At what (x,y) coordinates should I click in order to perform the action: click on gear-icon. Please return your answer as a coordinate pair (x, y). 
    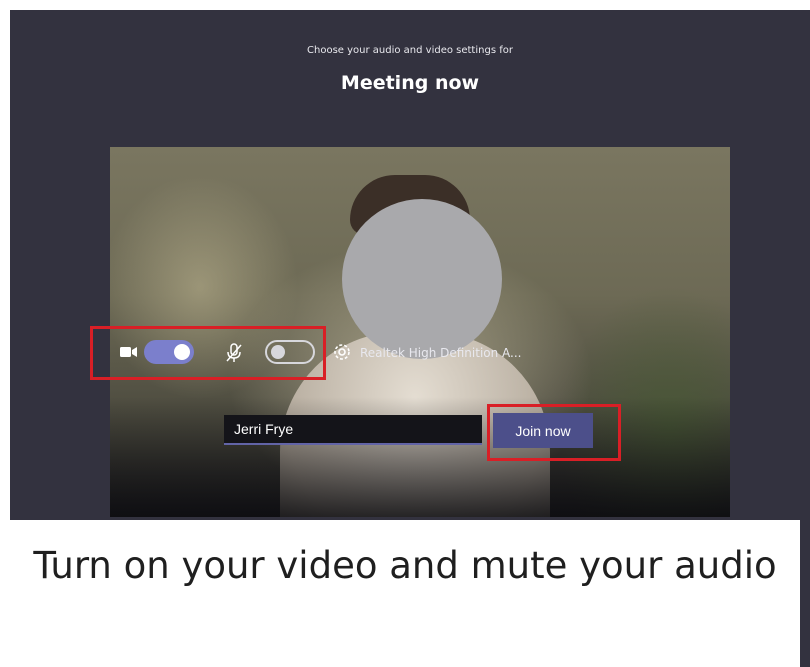
    Looking at the image, I should click on (342, 354).